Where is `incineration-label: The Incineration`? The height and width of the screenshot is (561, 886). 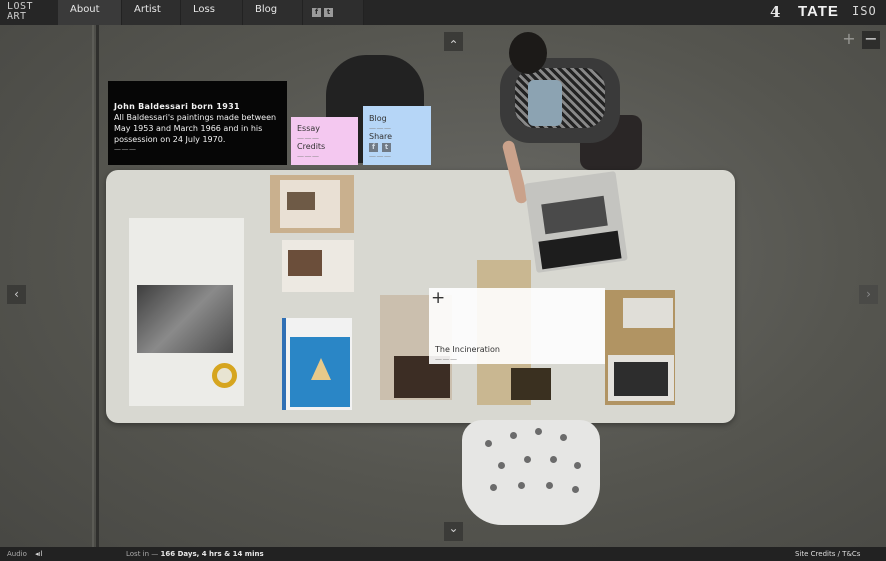
incineration-label: The Incineration is located at coordinates (467, 349).